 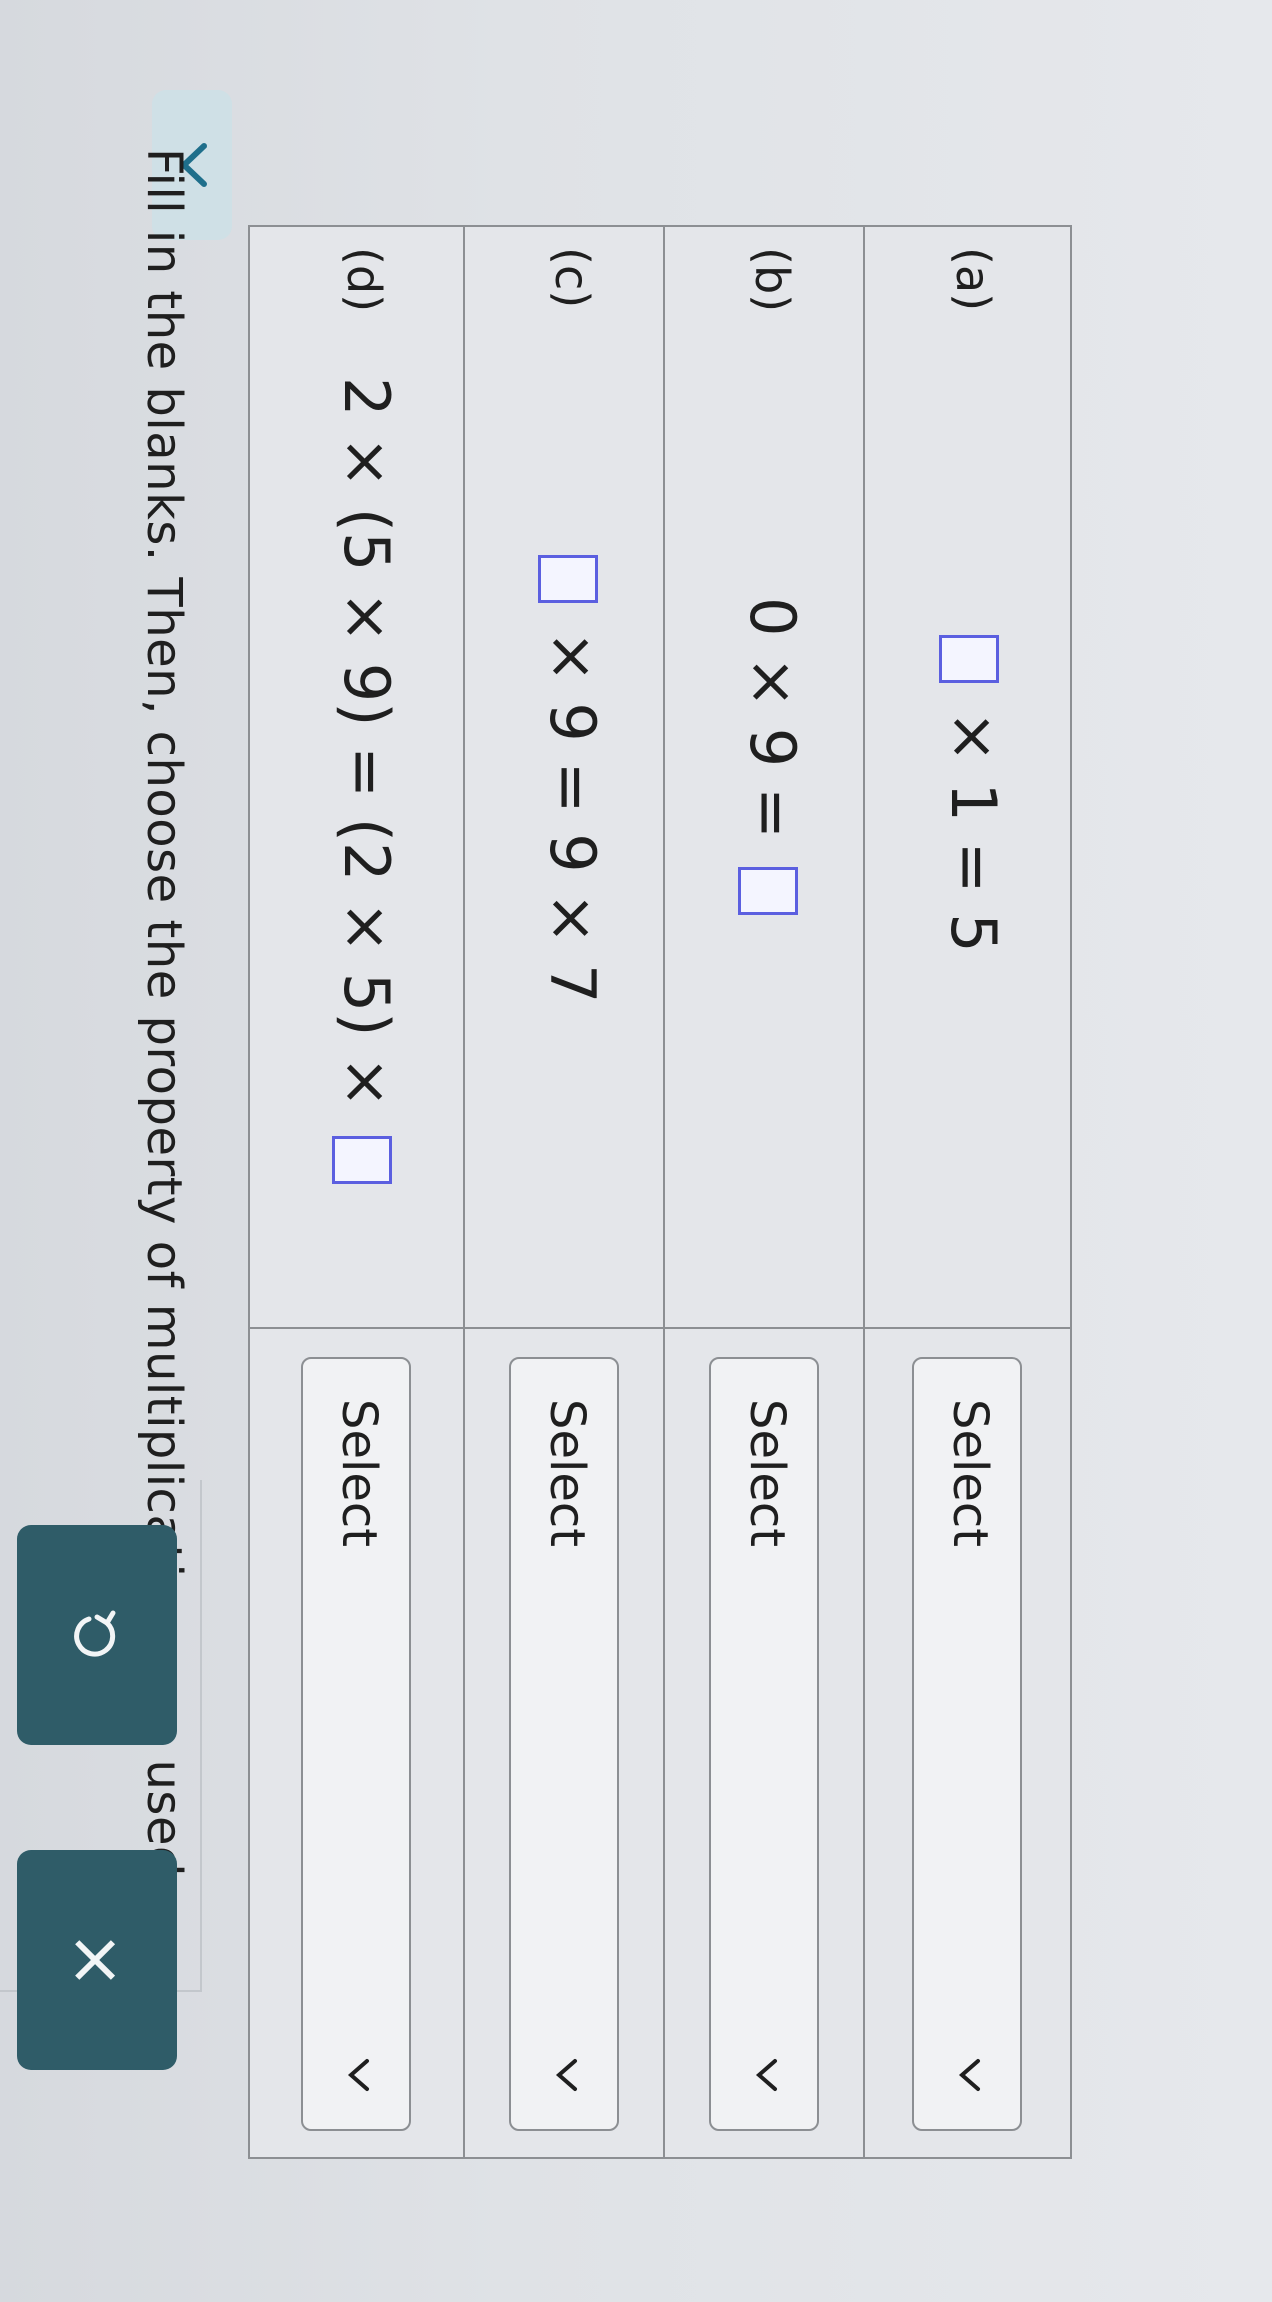 What do you see at coordinates (772, 718) in the screenshot?
I see `expression-text: 0 × 9 =` at bounding box center [772, 718].